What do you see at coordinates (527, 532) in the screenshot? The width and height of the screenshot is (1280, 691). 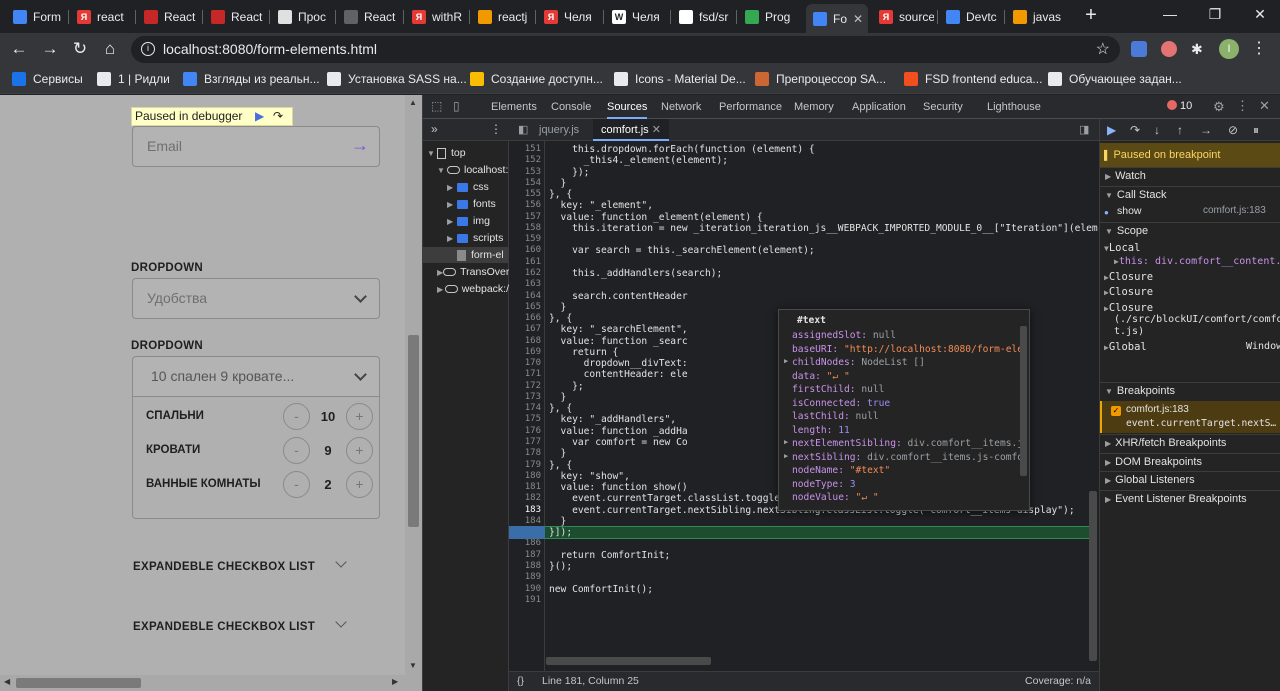 I see `breakpoint-marker` at bounding box center [527, 532].